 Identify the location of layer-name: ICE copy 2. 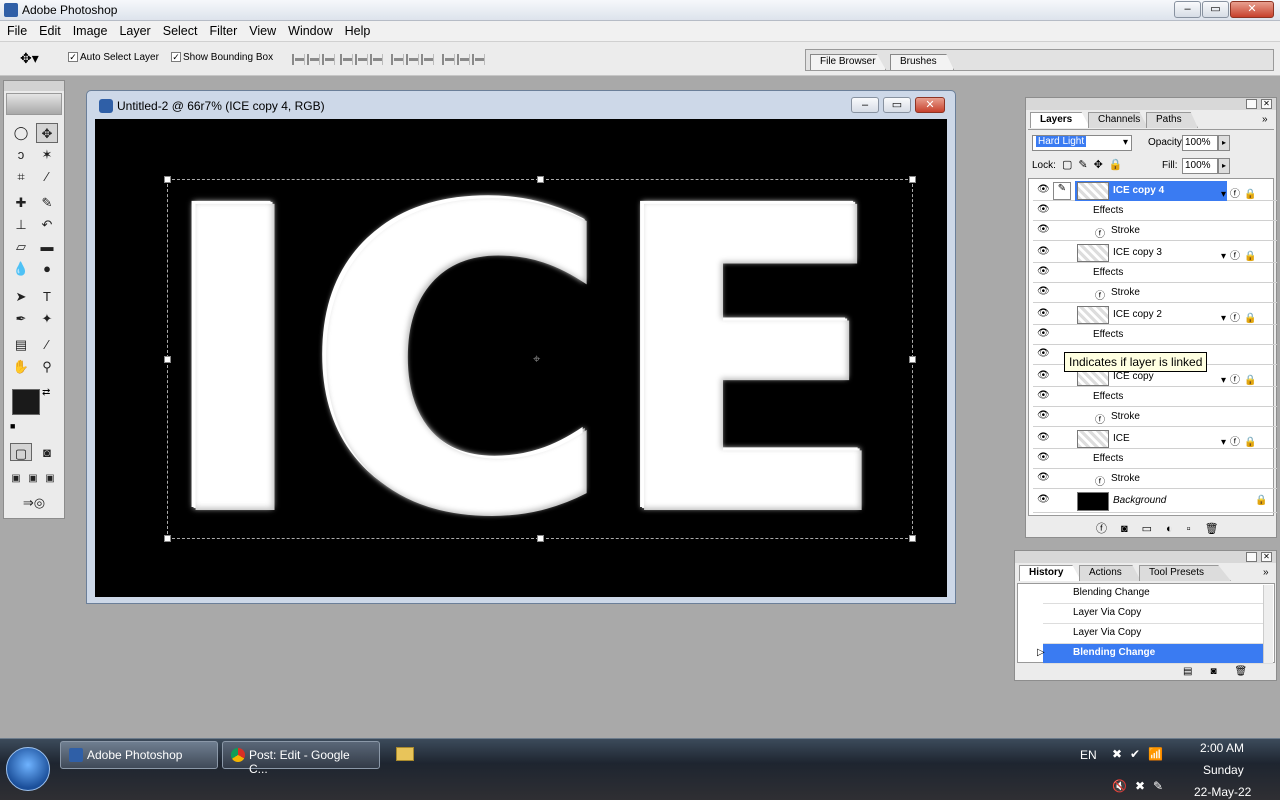
(1137, 314).